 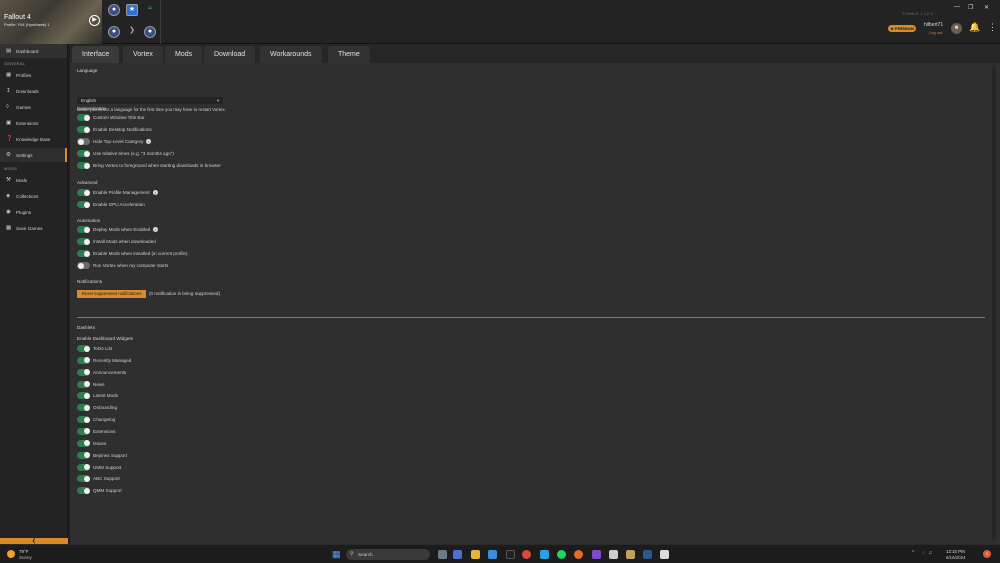 What do you see at coordinates (349, 54) in the screenshot?
I see `tab-theme: Theme` at bounding box center [349, 54].